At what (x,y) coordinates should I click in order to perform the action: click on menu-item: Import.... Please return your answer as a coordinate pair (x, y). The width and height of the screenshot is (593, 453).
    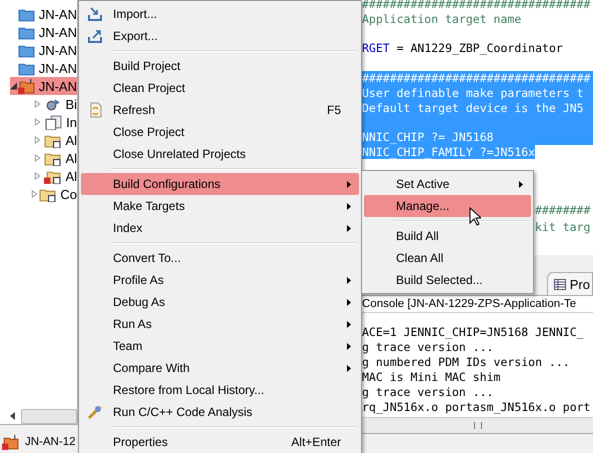
    Looking at the image, I should click on (220, 14).